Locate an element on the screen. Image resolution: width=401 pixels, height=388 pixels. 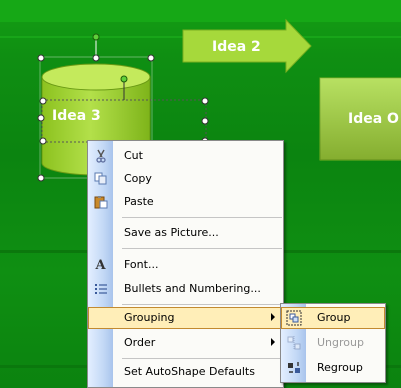
menu-item-label: Group is located at coordinates (334, 317).